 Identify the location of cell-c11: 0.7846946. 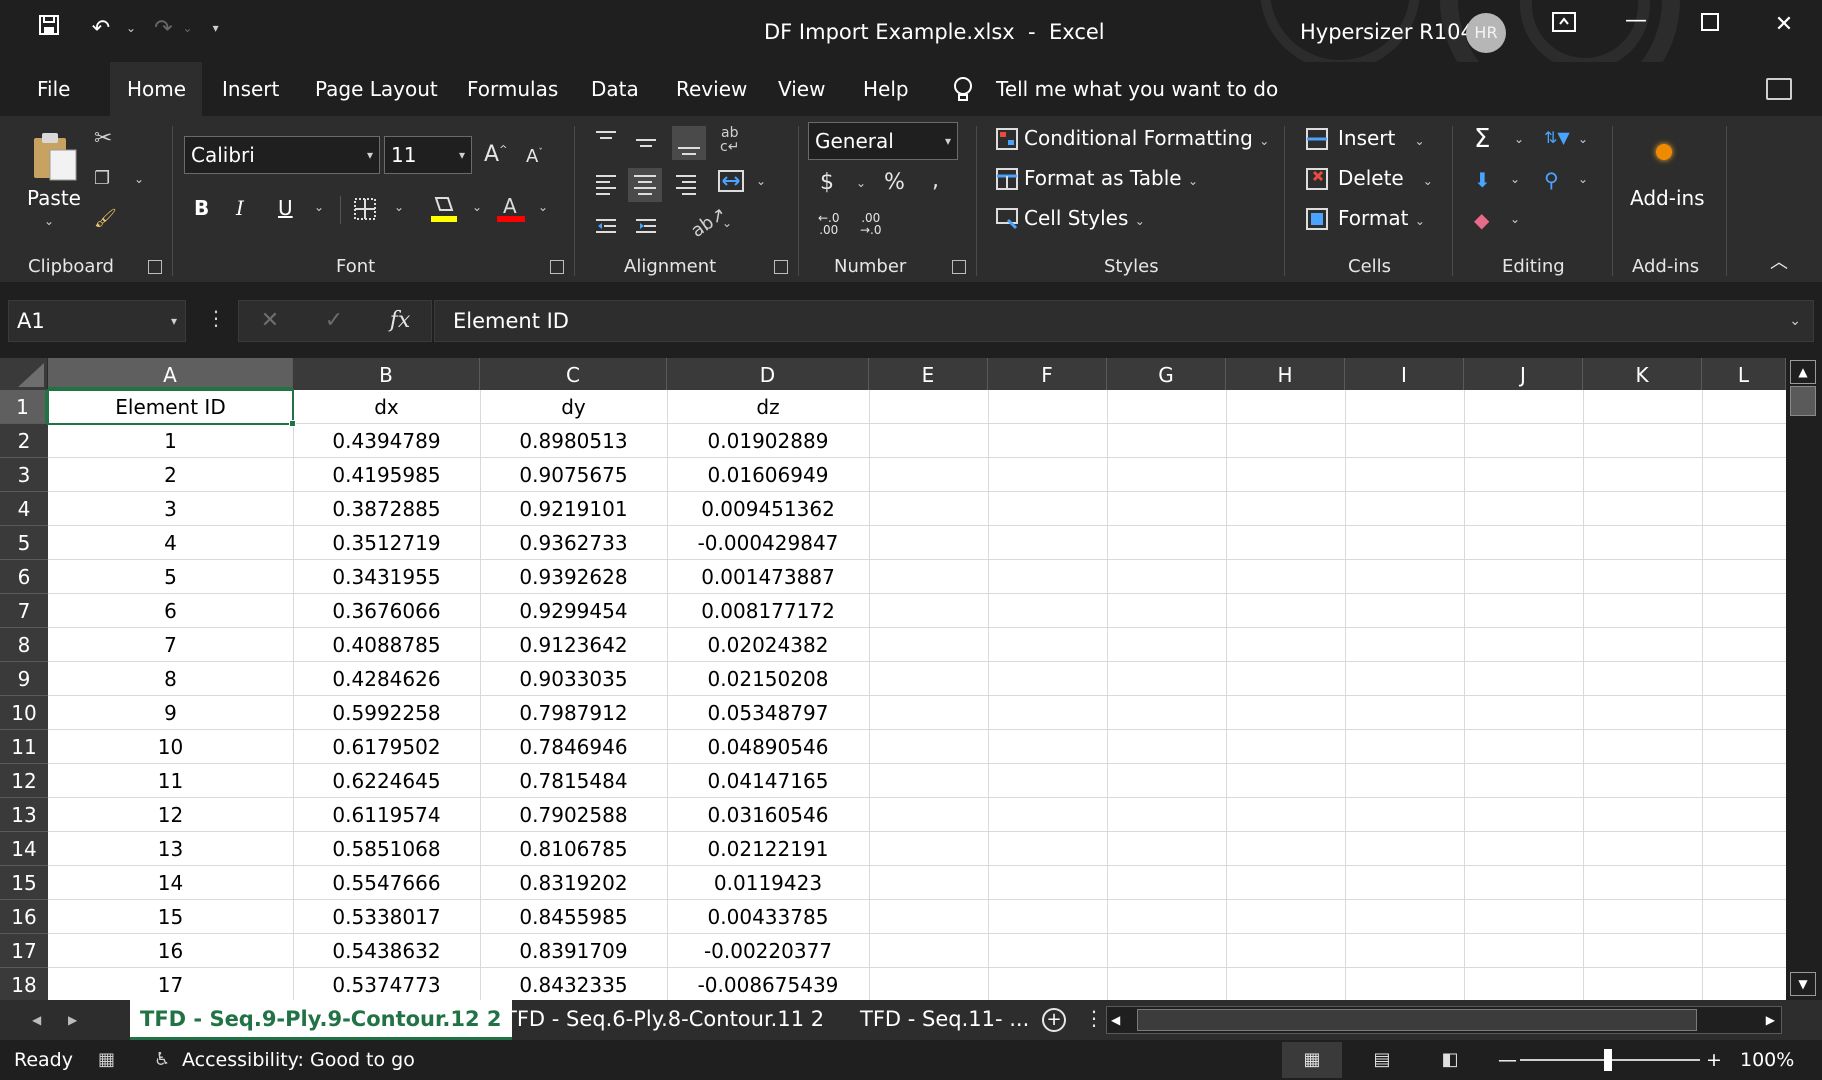
(573, 747).